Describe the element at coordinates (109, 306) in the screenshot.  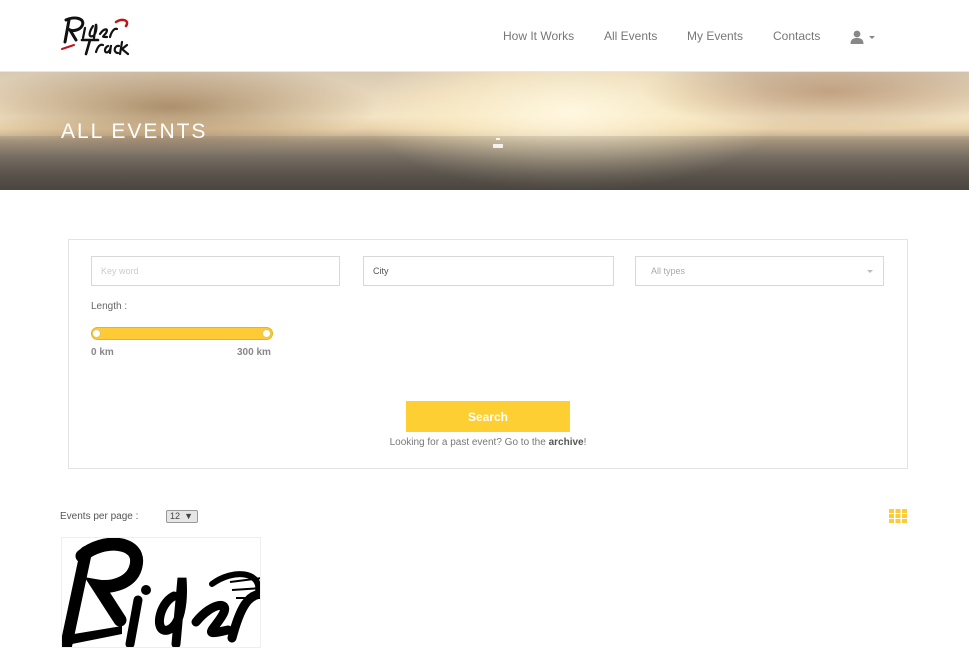
I see `length-label: Length :` at that location.